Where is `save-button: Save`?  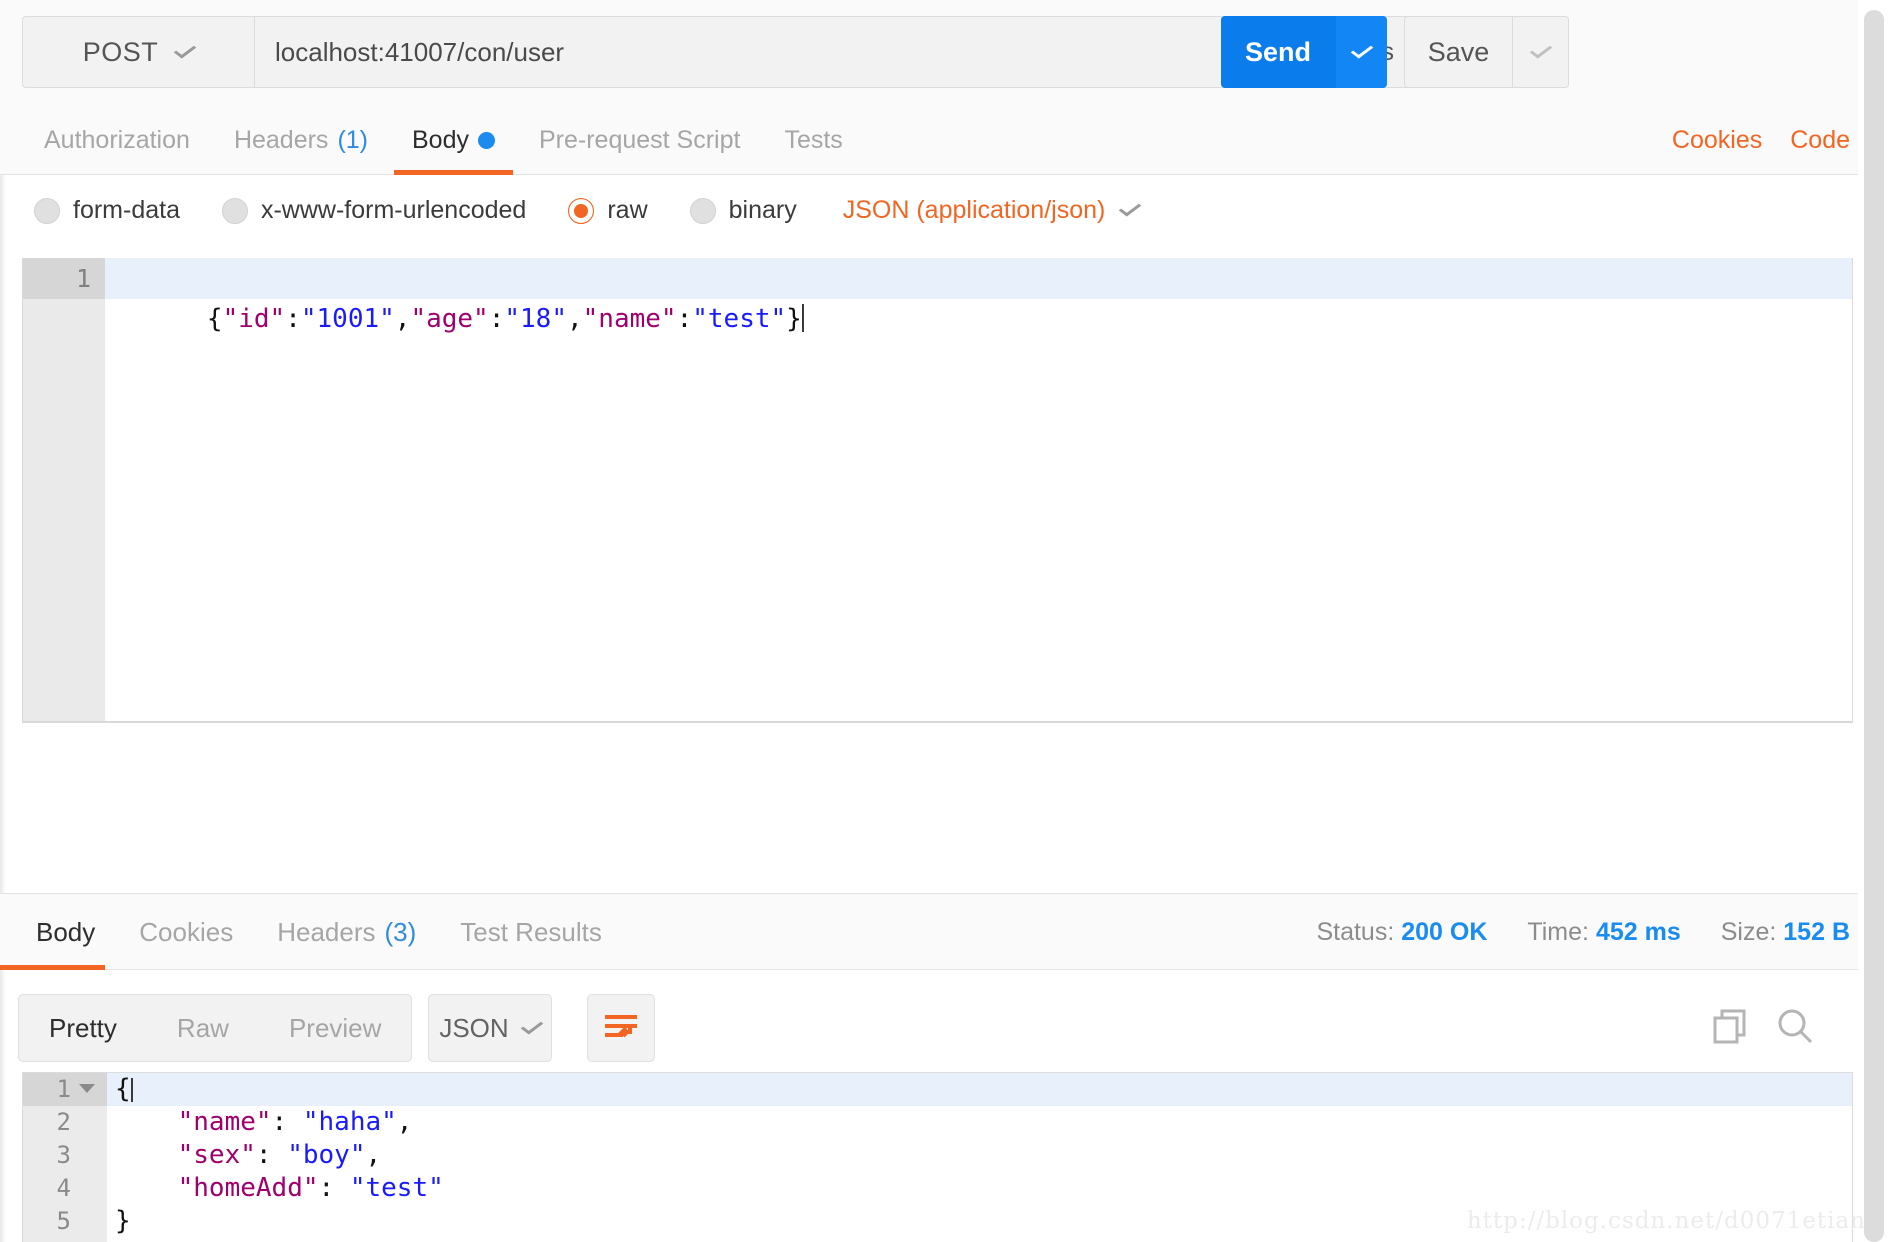 save-button: Save is located at coordinates (1459, 52).